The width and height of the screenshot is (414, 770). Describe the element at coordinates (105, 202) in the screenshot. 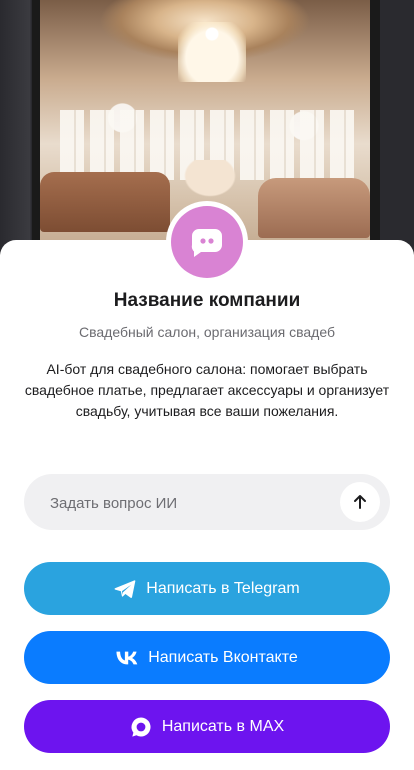

I see `sofa-left` at that location.